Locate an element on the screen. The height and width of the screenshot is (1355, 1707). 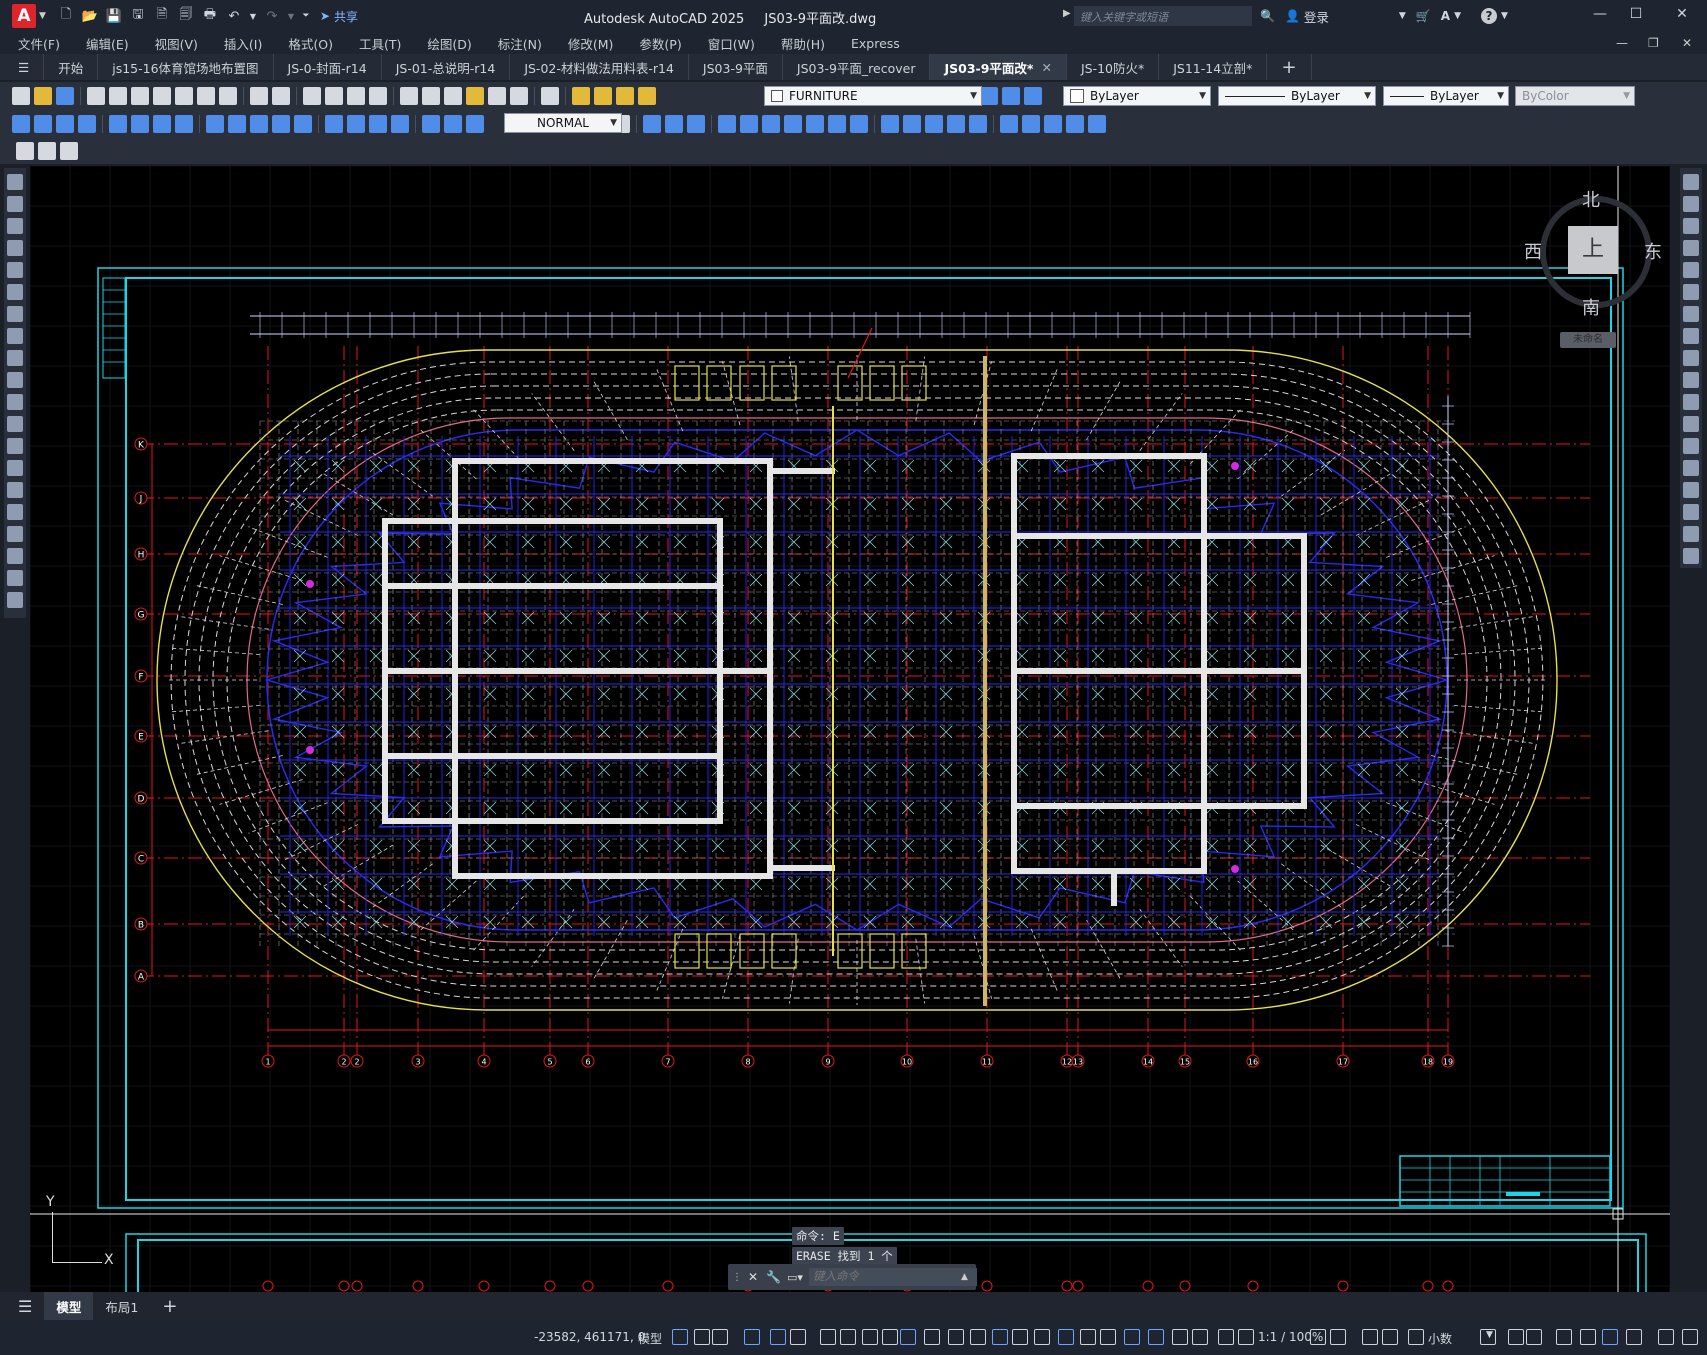
menu-insert: 插入(I) is located at coordinates (243, 43).